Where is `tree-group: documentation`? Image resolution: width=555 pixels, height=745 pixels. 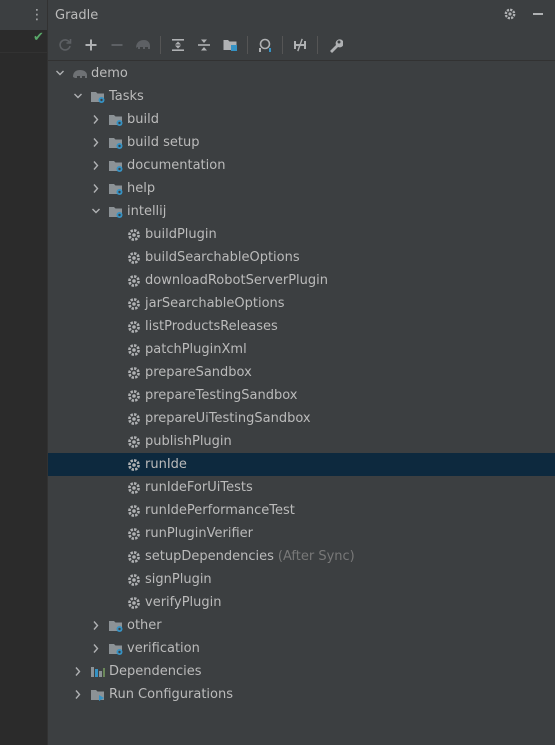
tree-group: documentation is located at coordinates (301, 165).